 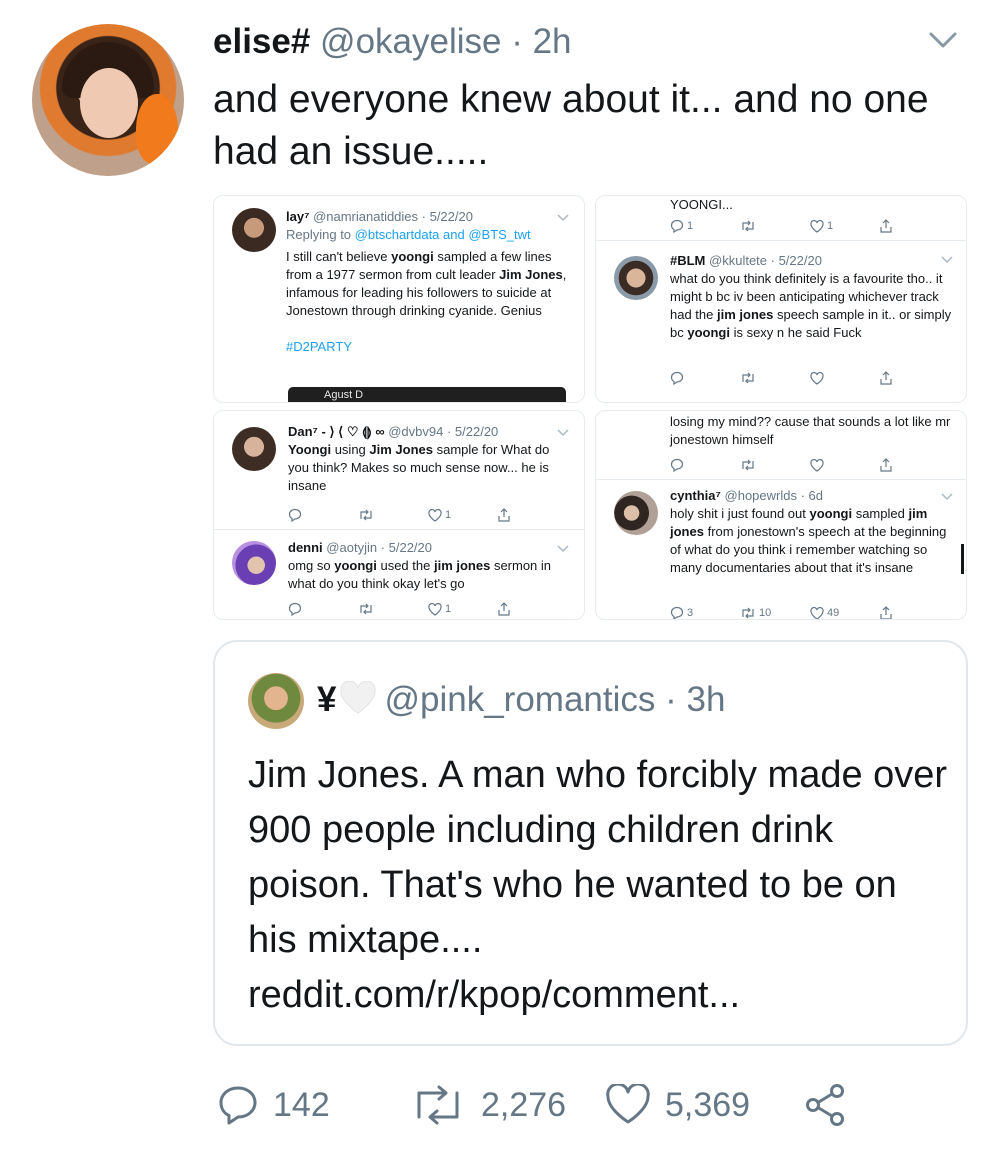 I want to click on reply-count: 142, so click(x=301, y=1104).